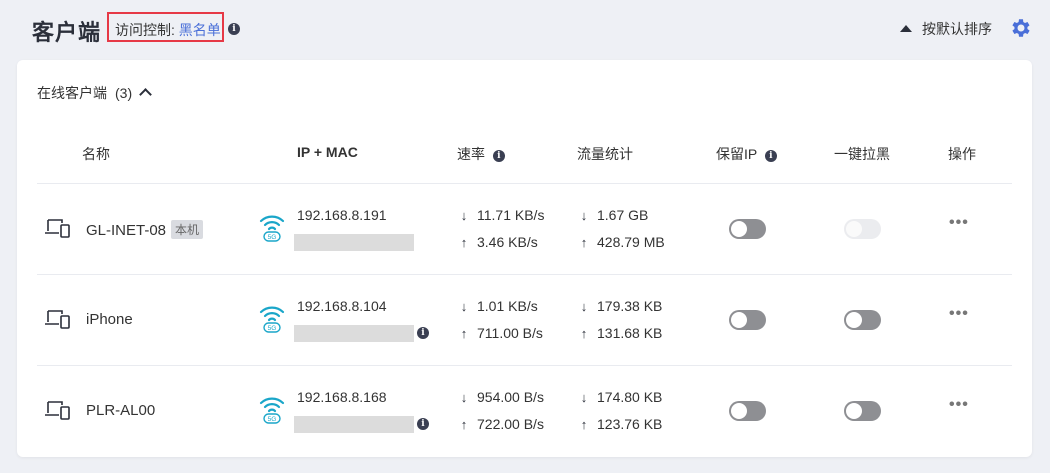 The height and width of the screenshot is (473, 1050). I want to click on col-header-actions: 操作, so click(962, 154).